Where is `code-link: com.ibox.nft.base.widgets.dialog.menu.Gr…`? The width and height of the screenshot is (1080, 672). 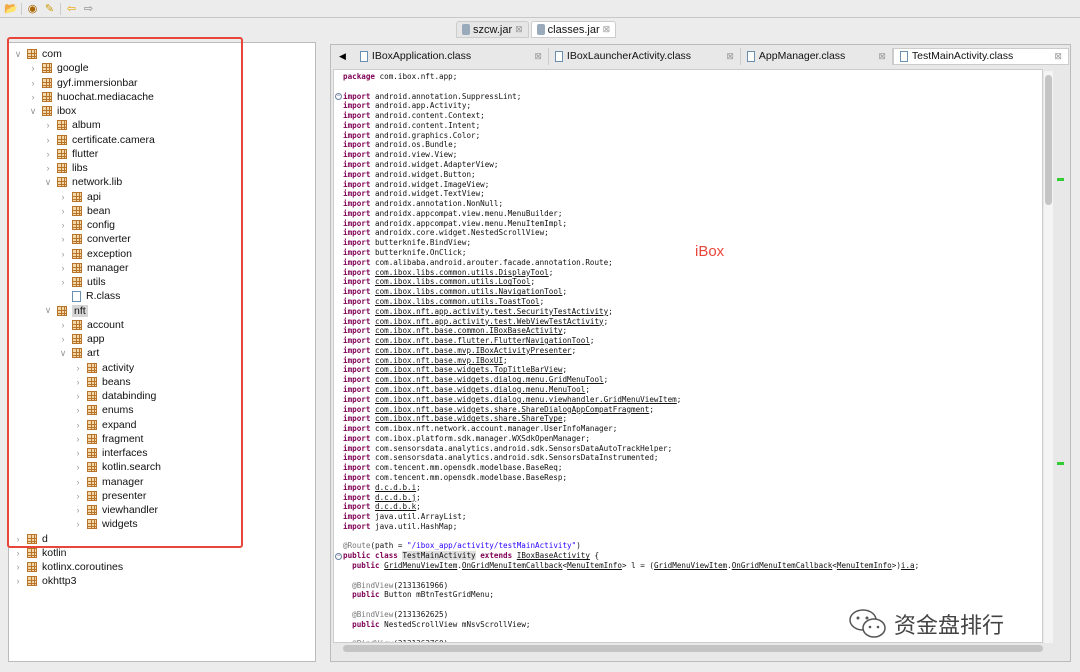
code-link: com.ibox.nft.base.widgets.dialog.menu.Gr… is located at coordinates (489, 379).